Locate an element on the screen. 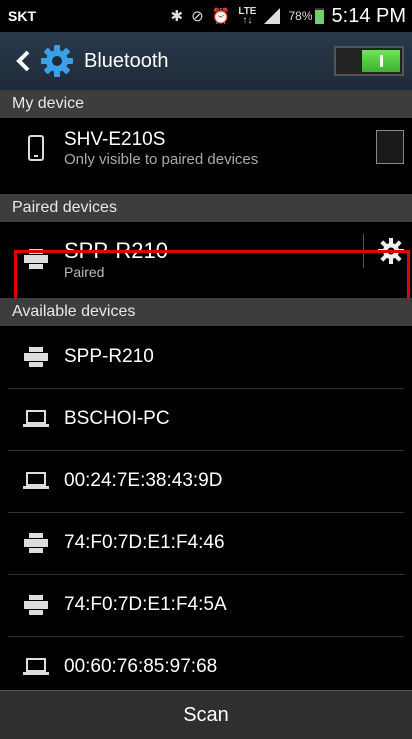  section-header-paired: Paired devices is located at coordinates (206, 208).